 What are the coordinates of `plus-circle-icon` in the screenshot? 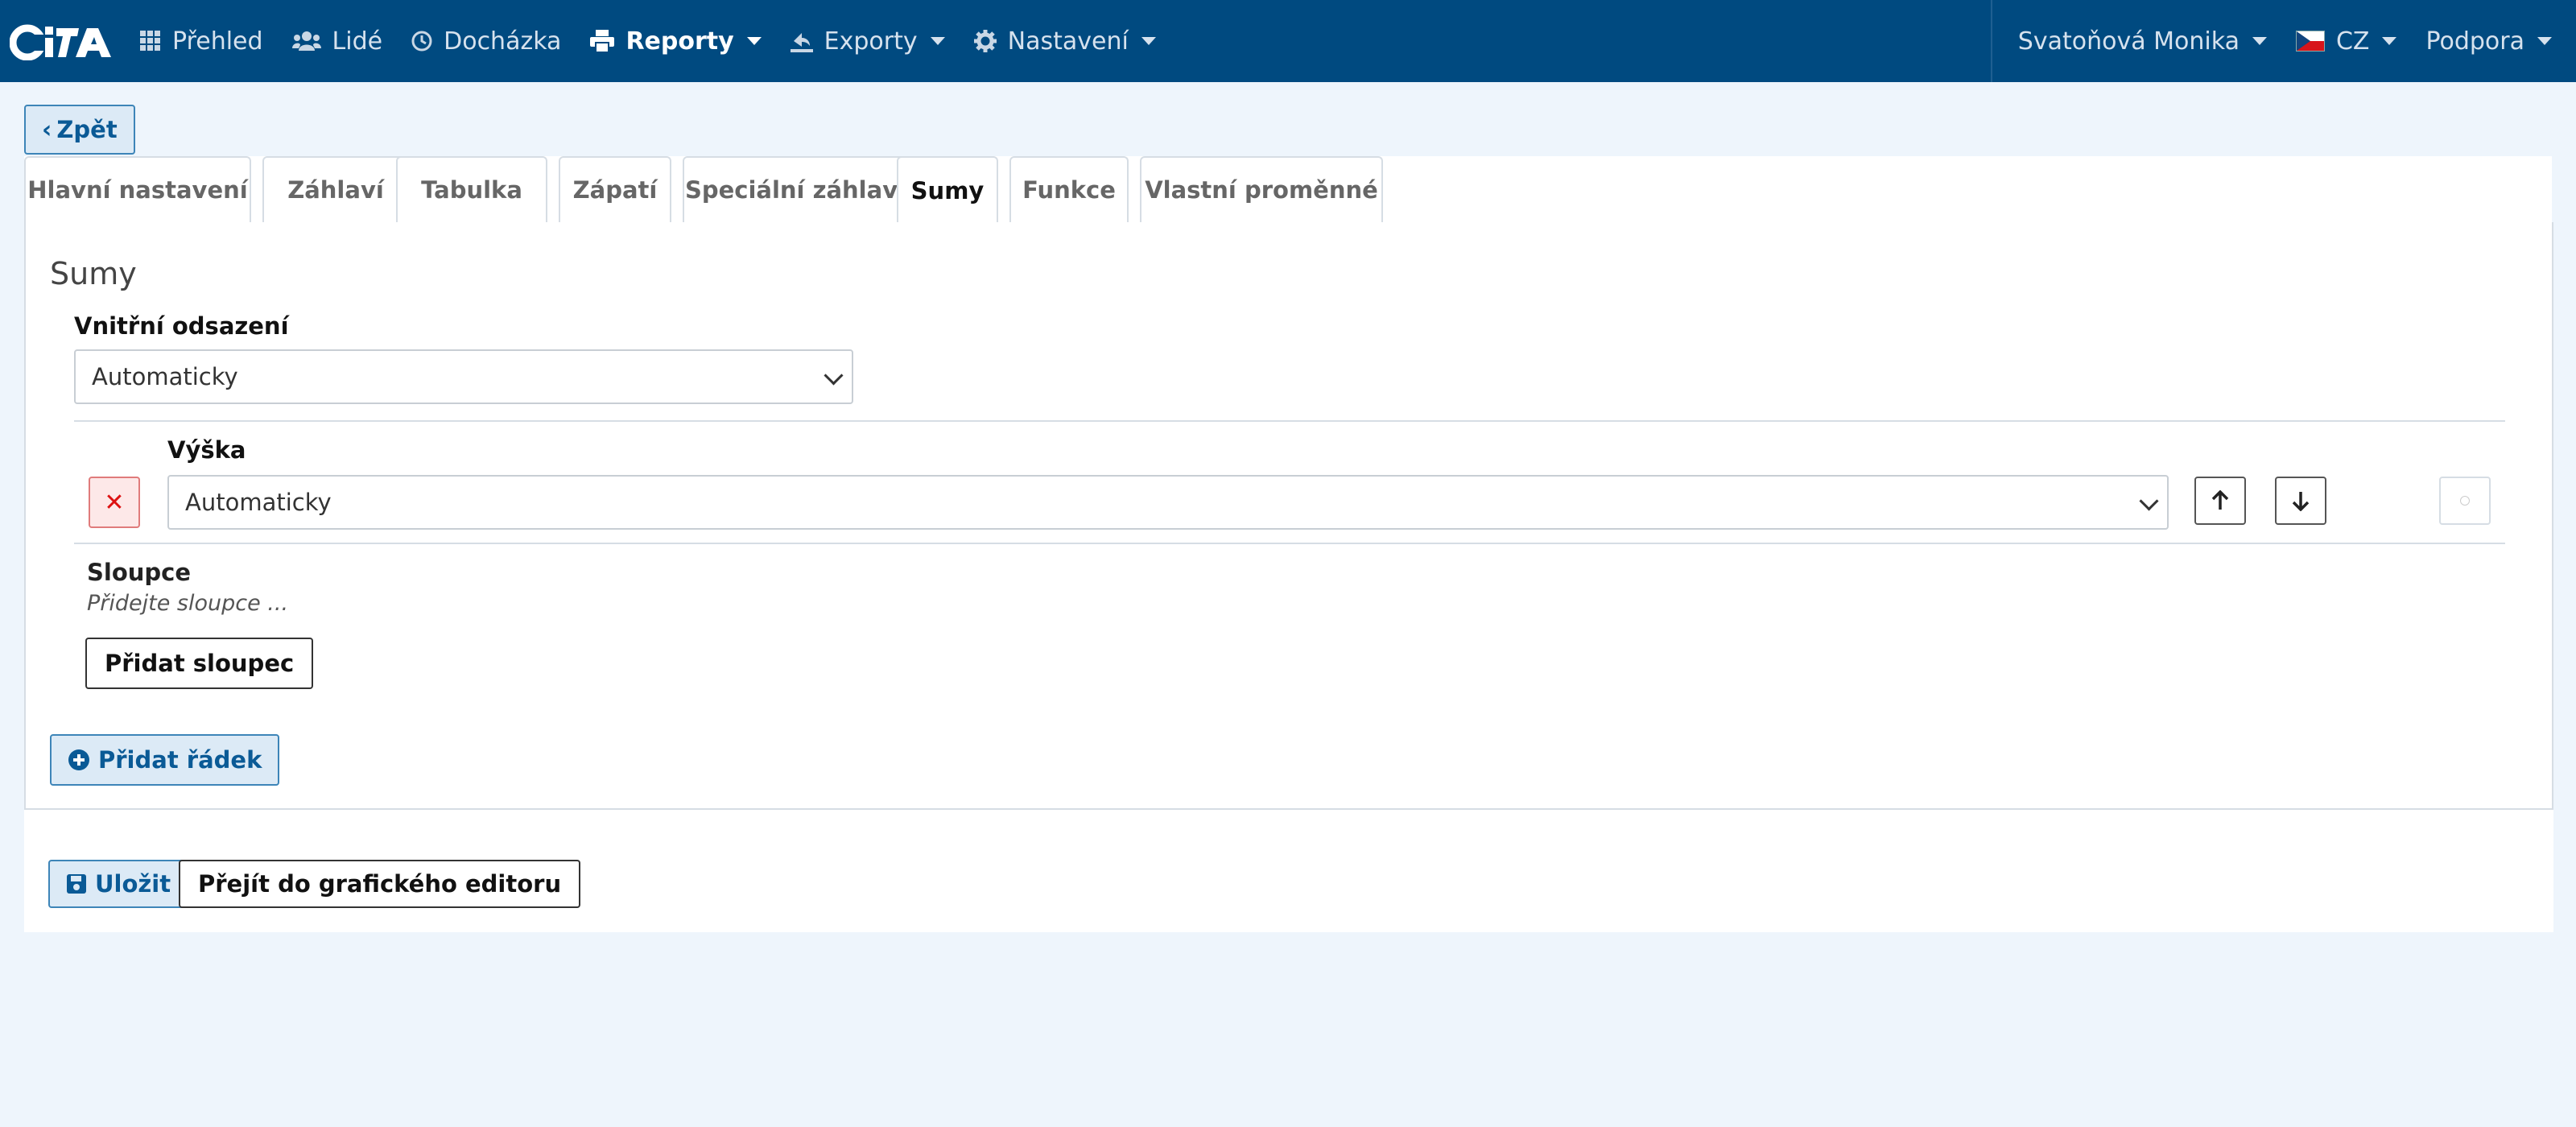 It's located at (79, 760).